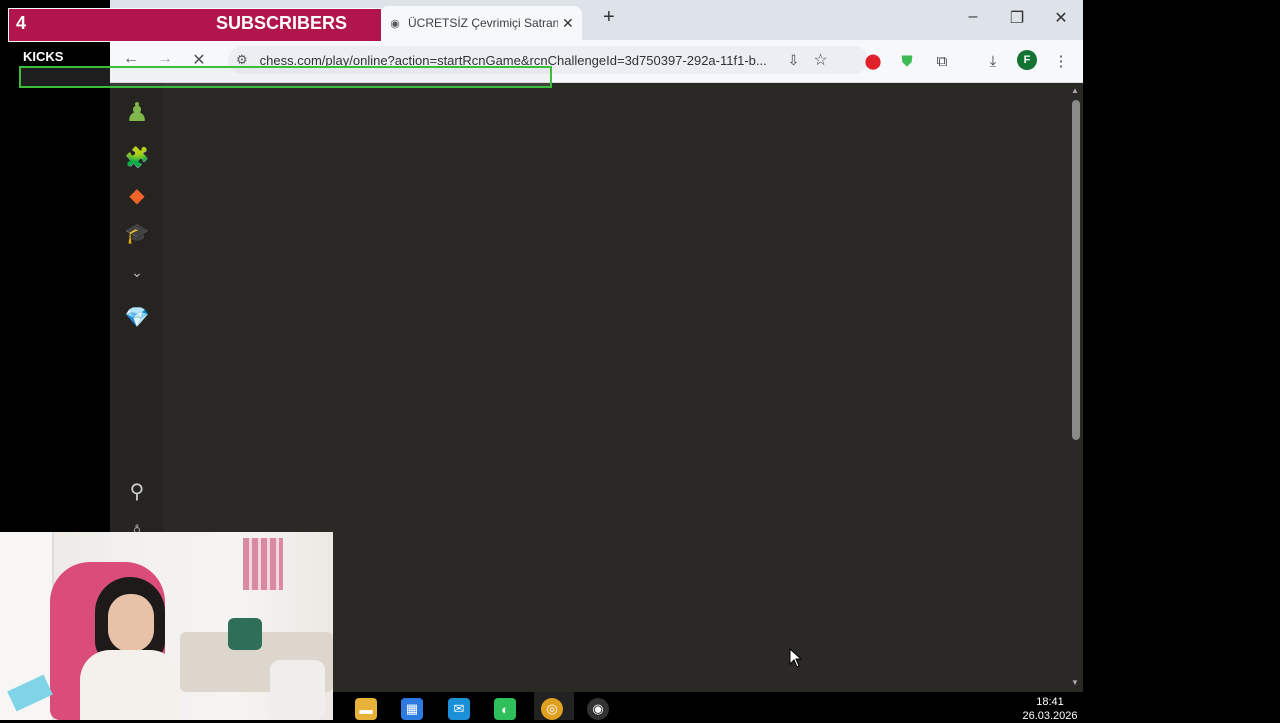 The height and width of the screenshot is (723, 1280). I want to click on search-icon: ⚲, so click(137, 491).